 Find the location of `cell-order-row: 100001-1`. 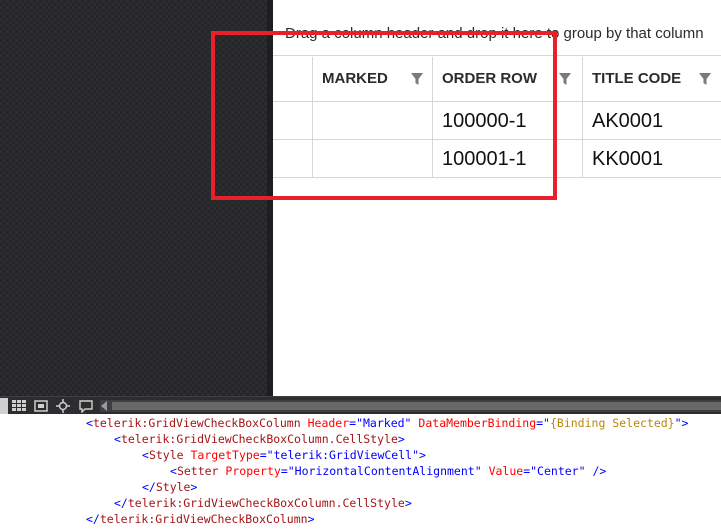

cell-order-row: 100001-1 is located at coordinates (508, 159).